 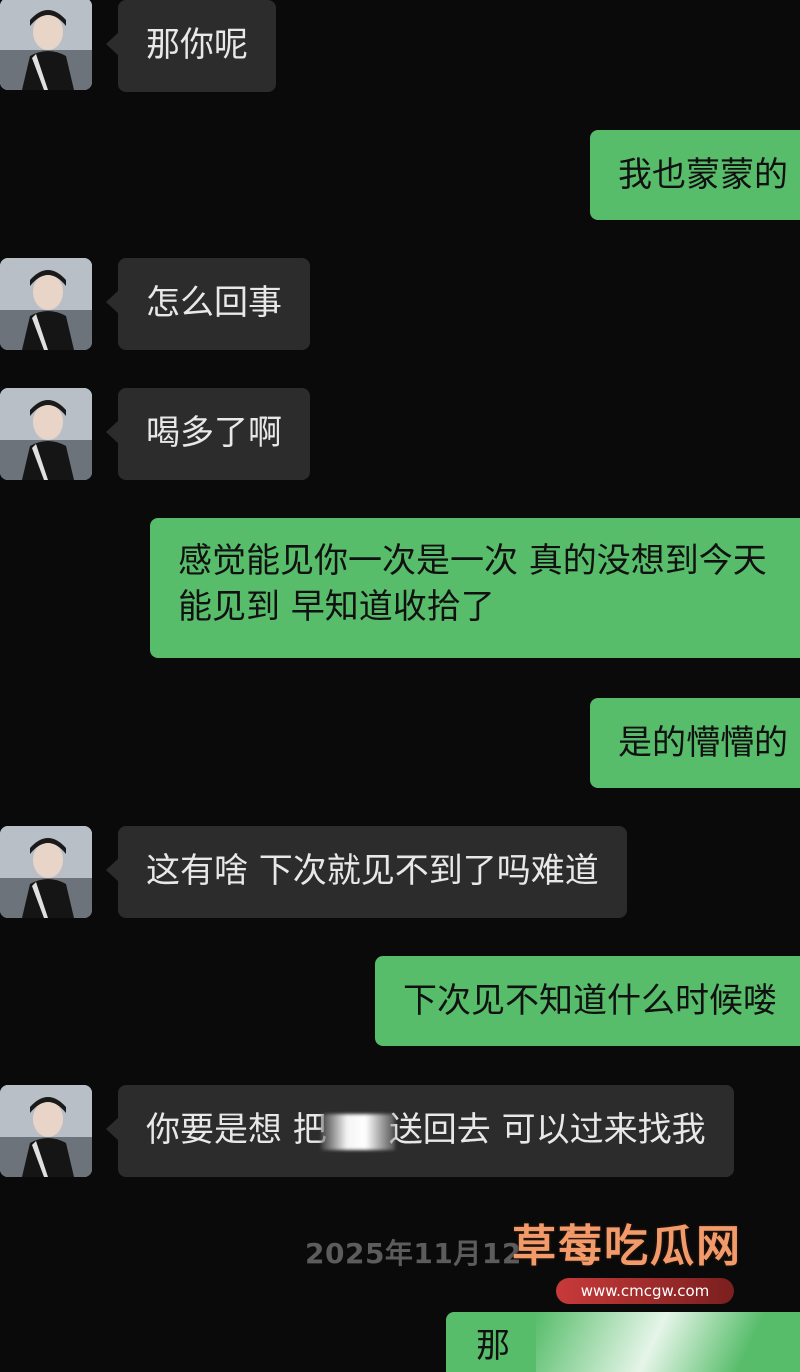 I want to click on watermark-url: www.cmcgw.com, so click(x=645, y=1291).